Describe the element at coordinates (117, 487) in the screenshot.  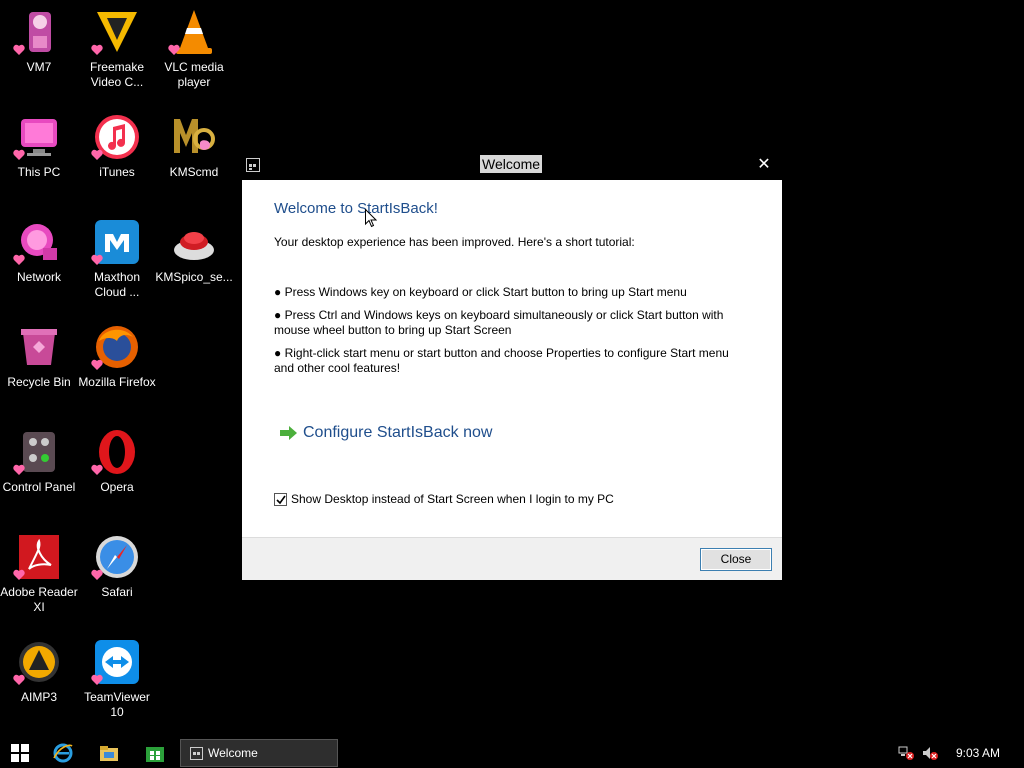
I see `desktop-icon-label: Opera` at that location.